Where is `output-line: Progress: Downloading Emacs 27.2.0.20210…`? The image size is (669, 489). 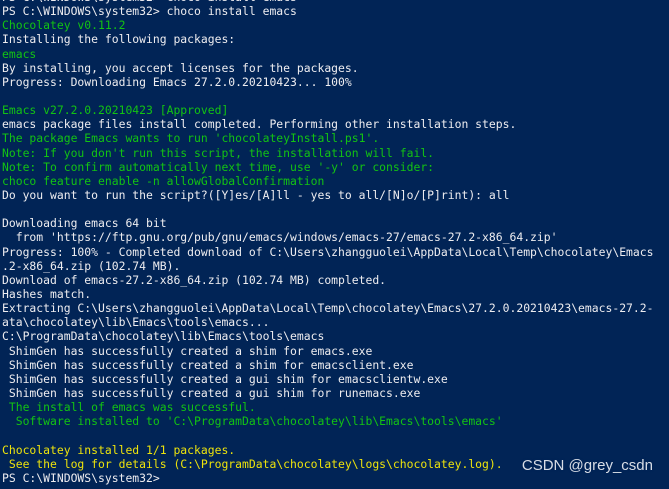
output-line: Progress: Downloading Emacs 27.2.0.20210… is located at coordinates (177, 81).